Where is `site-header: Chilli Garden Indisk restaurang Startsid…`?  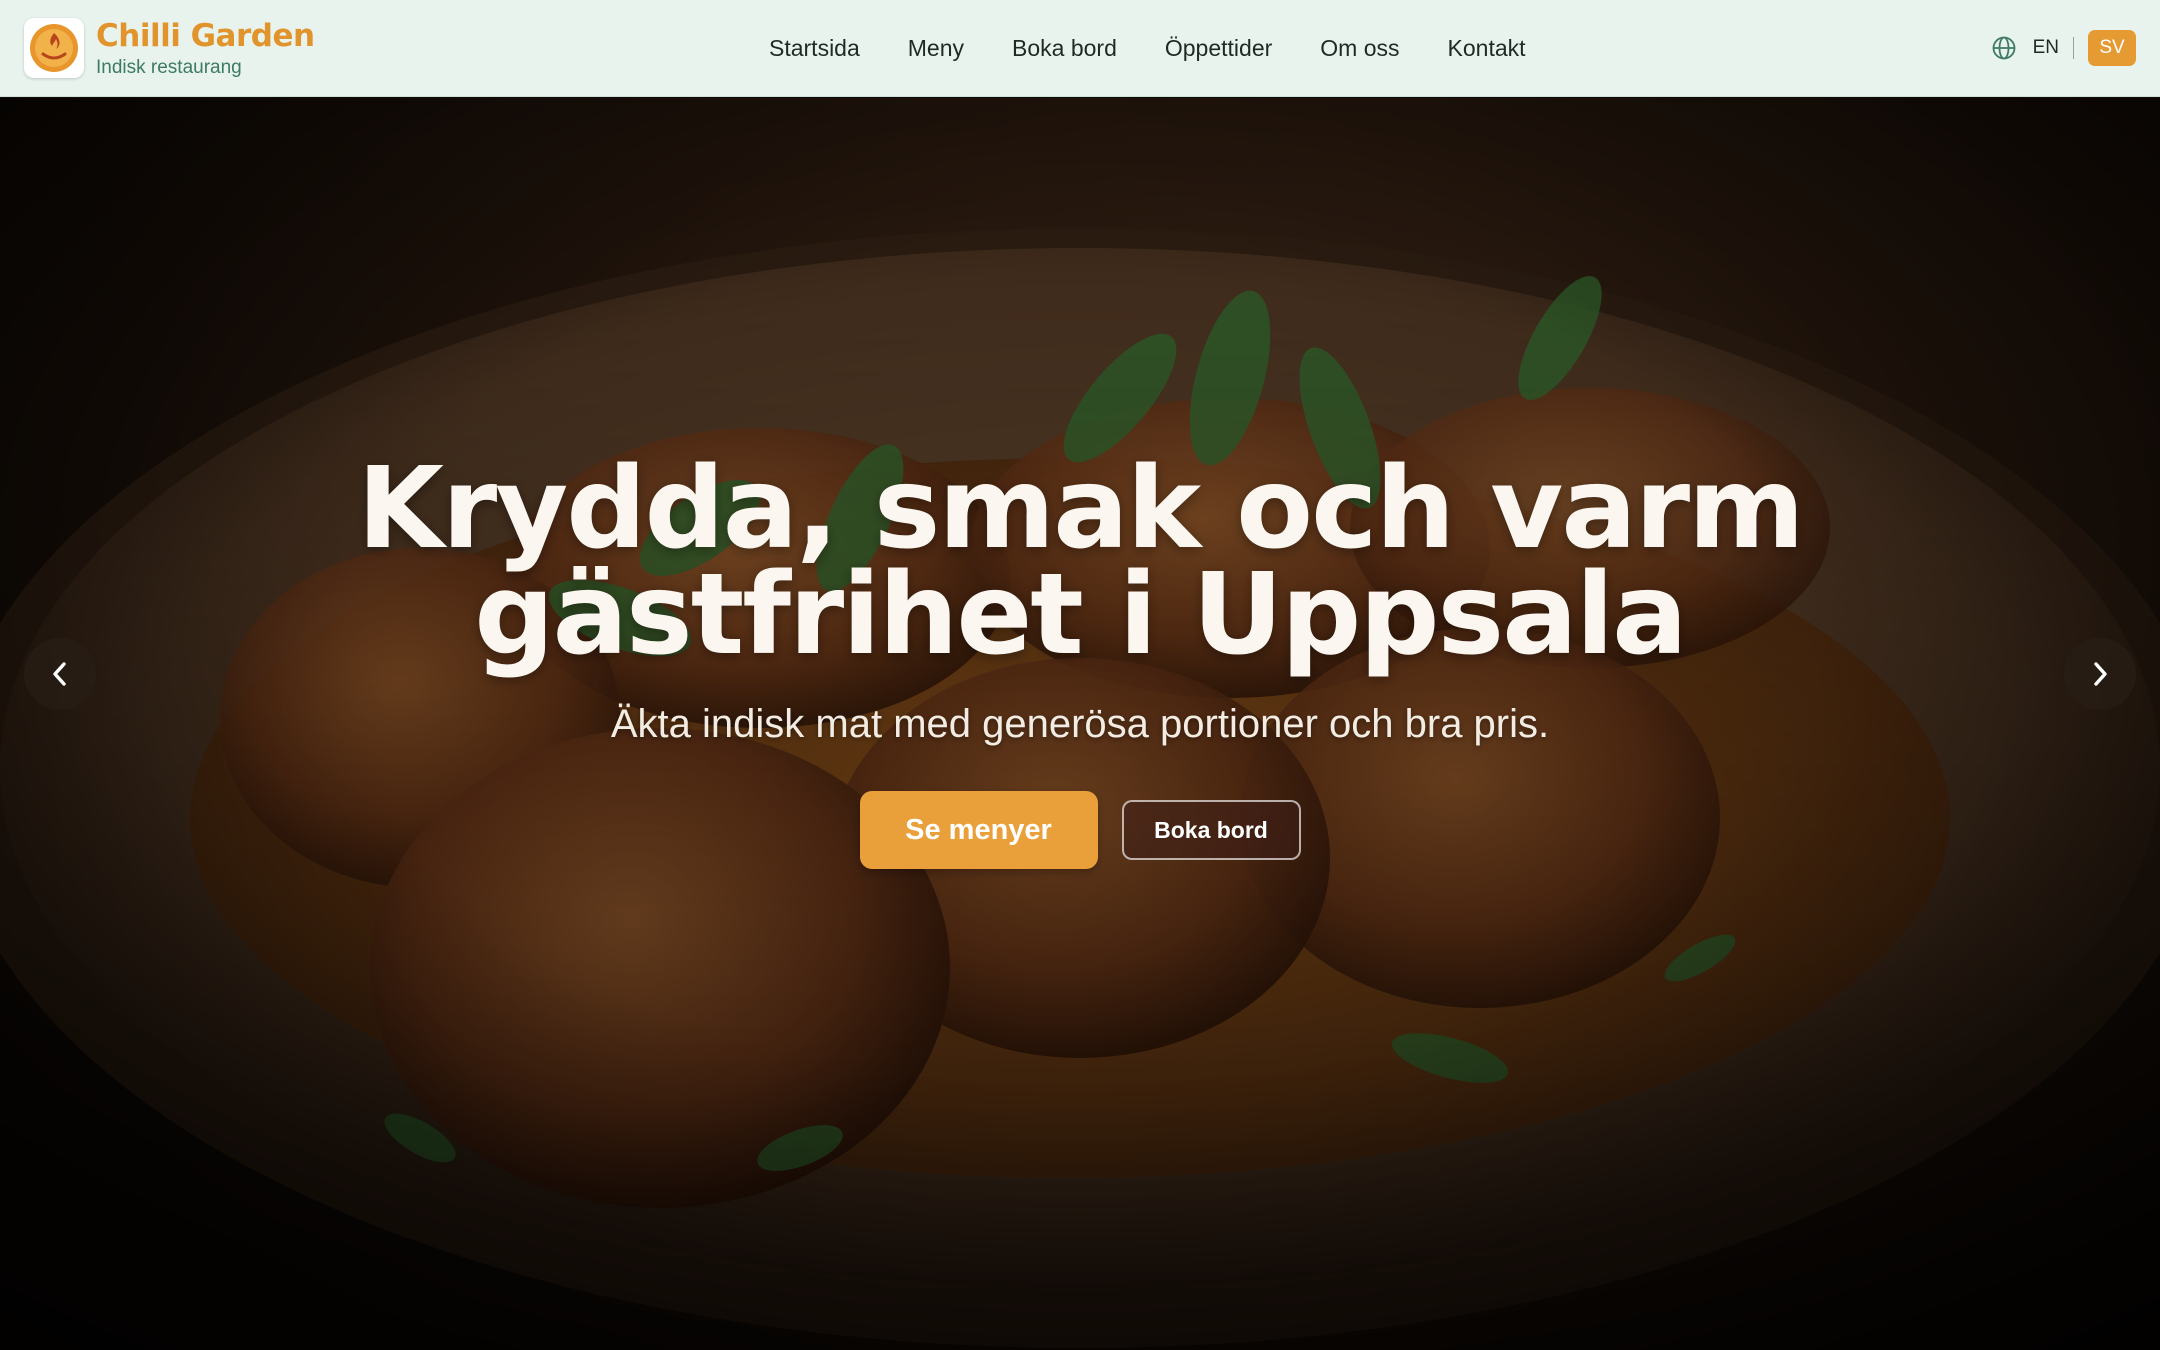
site-header: Chilli Garden Indisk restaurang Startsid… is located at coordinates (1080, 48).